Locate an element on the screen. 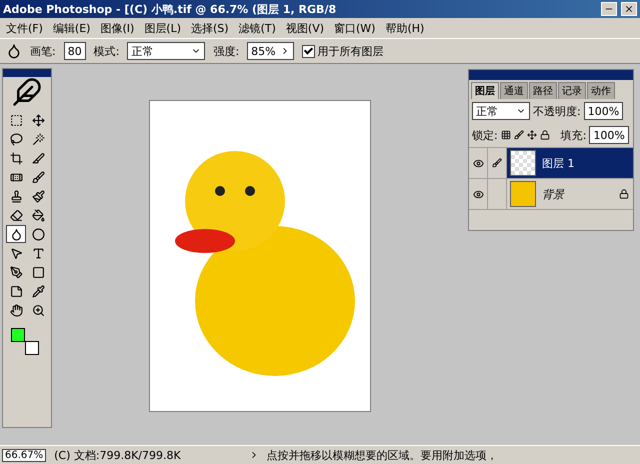 Image resolution: width=640 pixels, height=464 pixels. menu-item: 帮助(H) is located at coordinates (404, 28).